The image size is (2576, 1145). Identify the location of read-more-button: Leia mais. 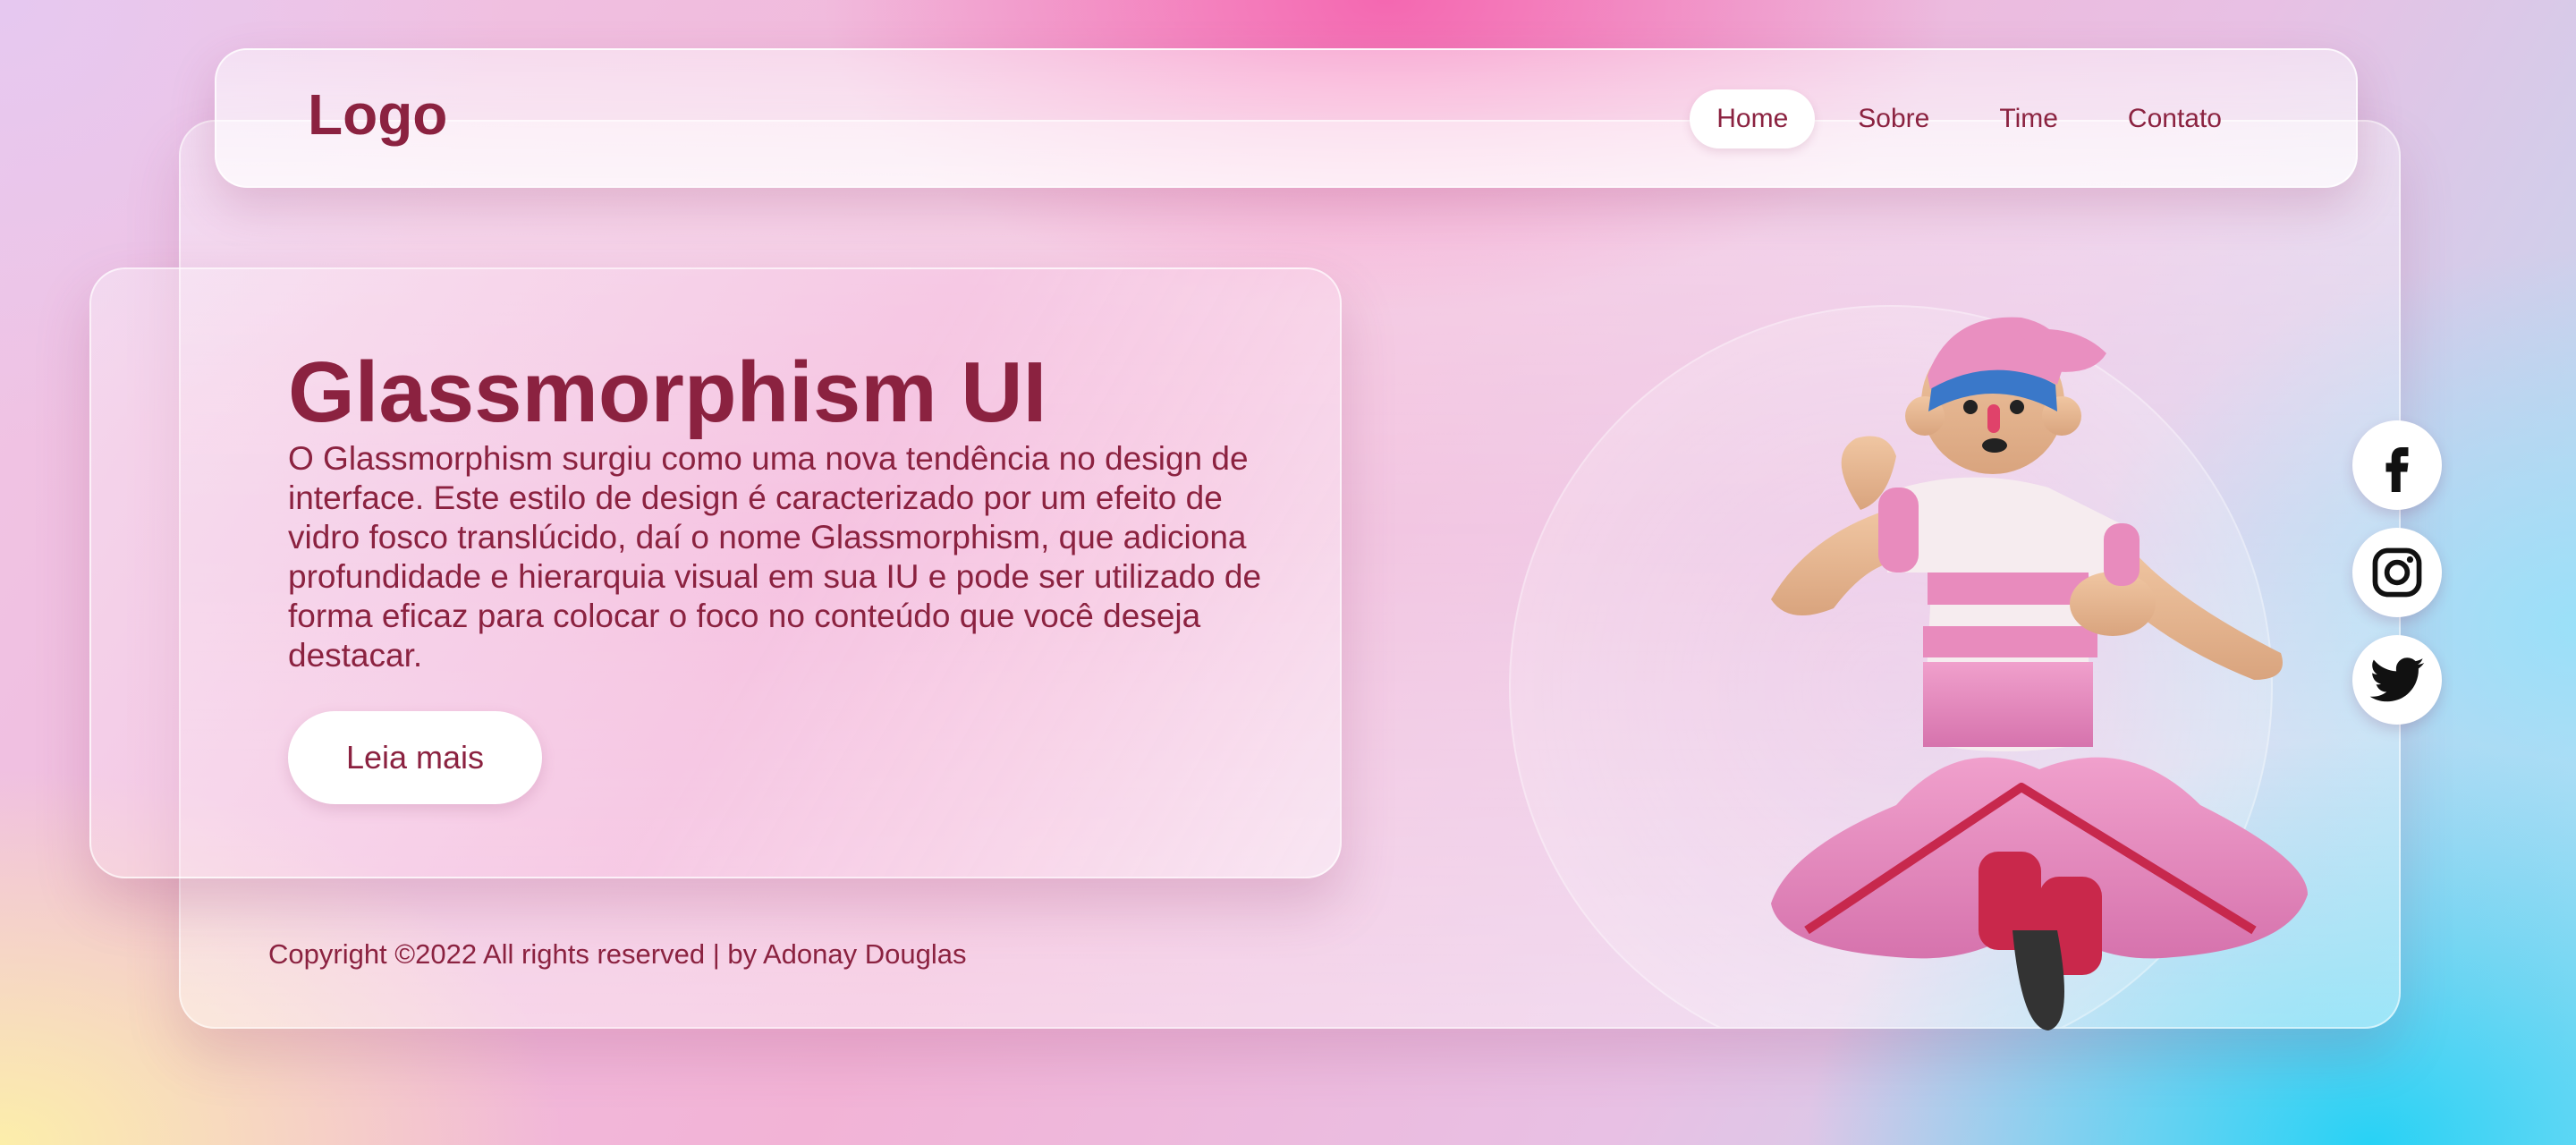
(415, 757).